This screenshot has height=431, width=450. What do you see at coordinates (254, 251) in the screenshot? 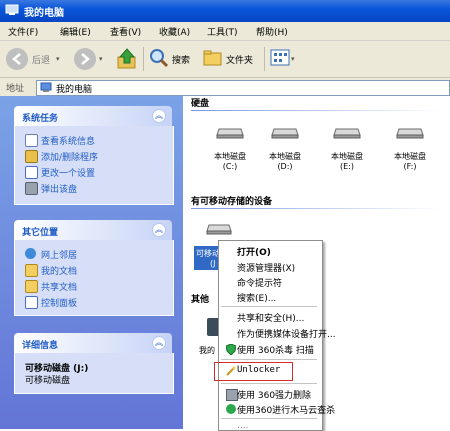
I see `ctx-open: 打开(O)` at bounding box center [254, 251].